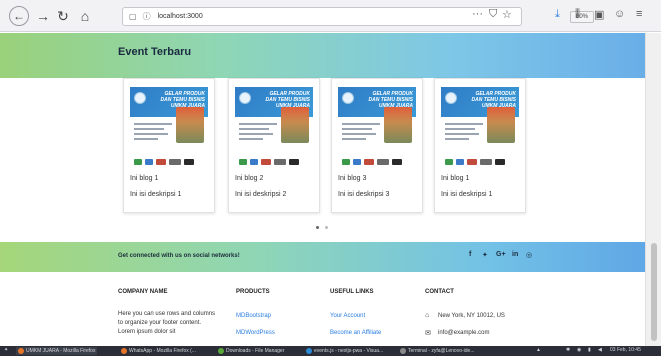 The height and width of the screenshot is (356, 661). Describe the element at coordinates (255, 351) in the screenshot. I see `task-label: Downloads - File Manager` at that location.